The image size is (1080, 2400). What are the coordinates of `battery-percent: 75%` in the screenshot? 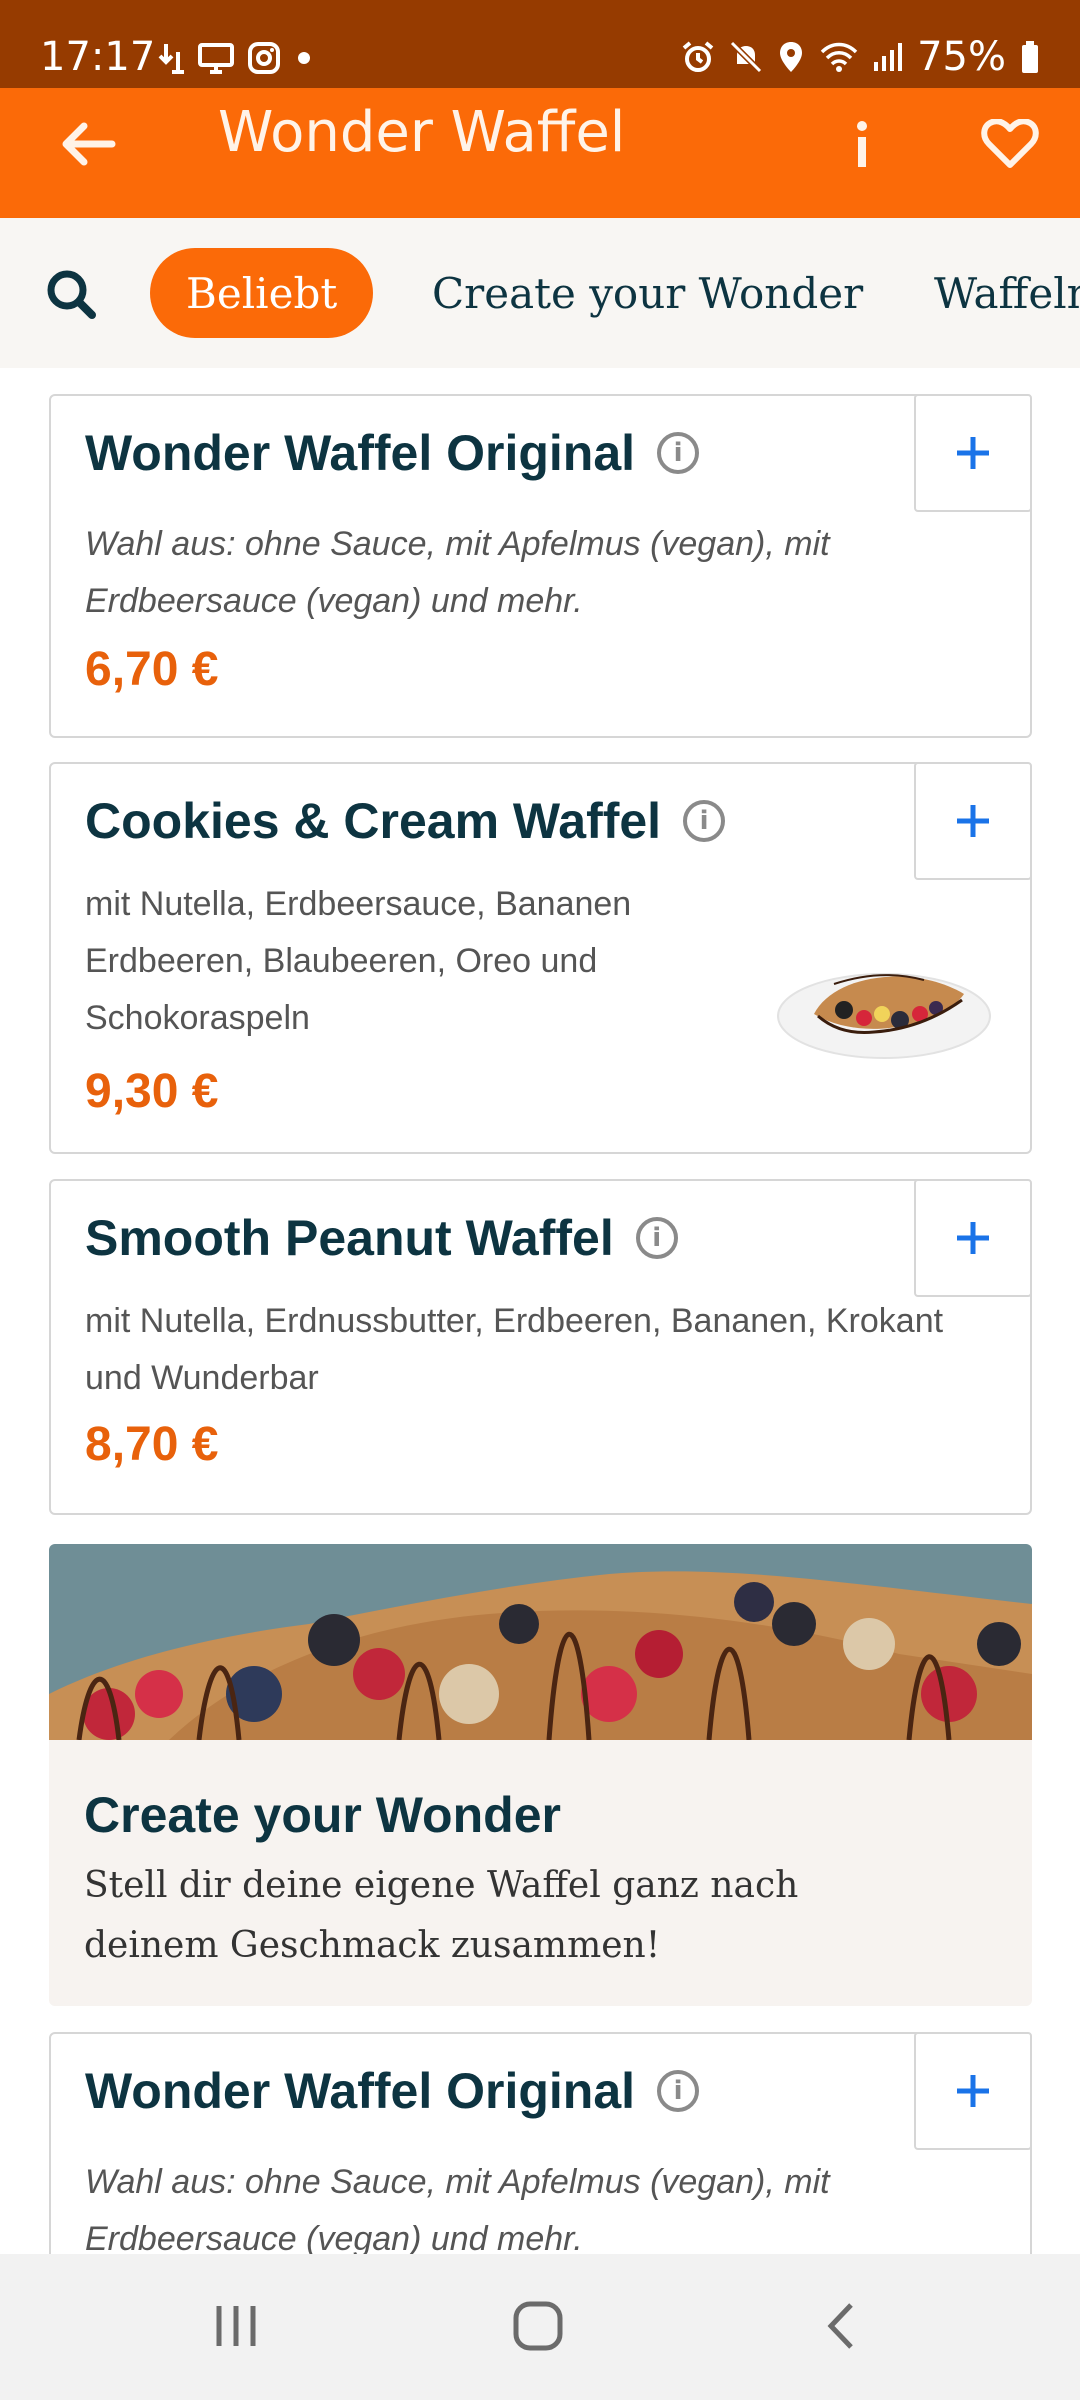 It's located at (961, 57).